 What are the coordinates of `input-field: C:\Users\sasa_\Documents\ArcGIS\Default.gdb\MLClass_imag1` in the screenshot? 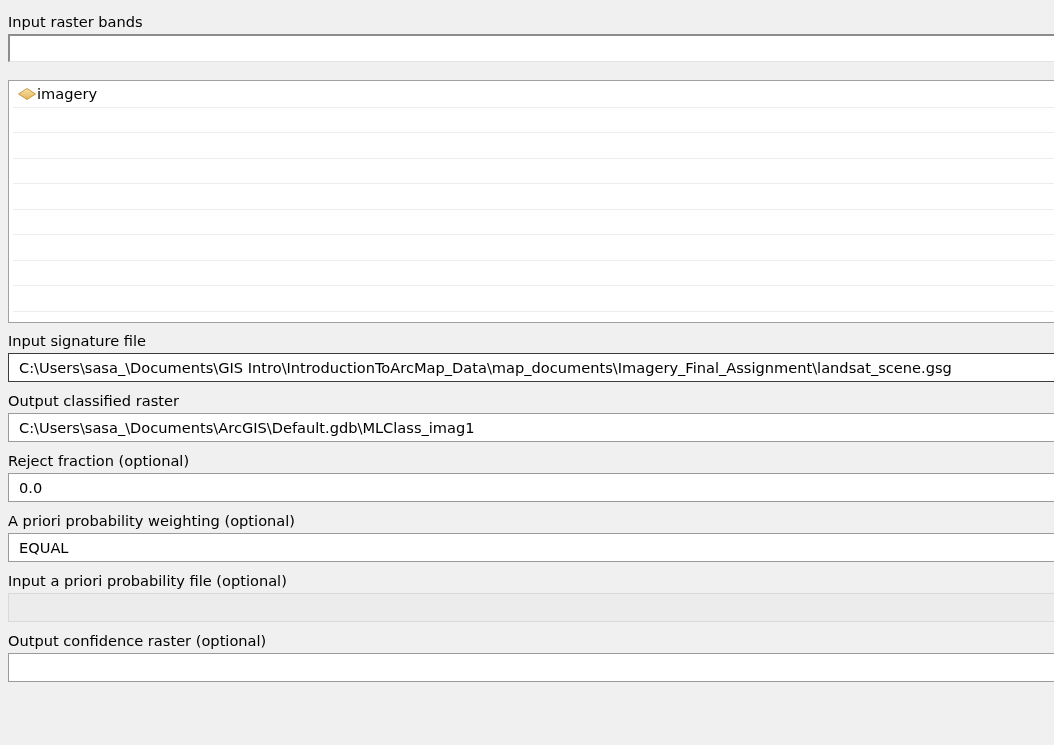 It's located at (531, 427).